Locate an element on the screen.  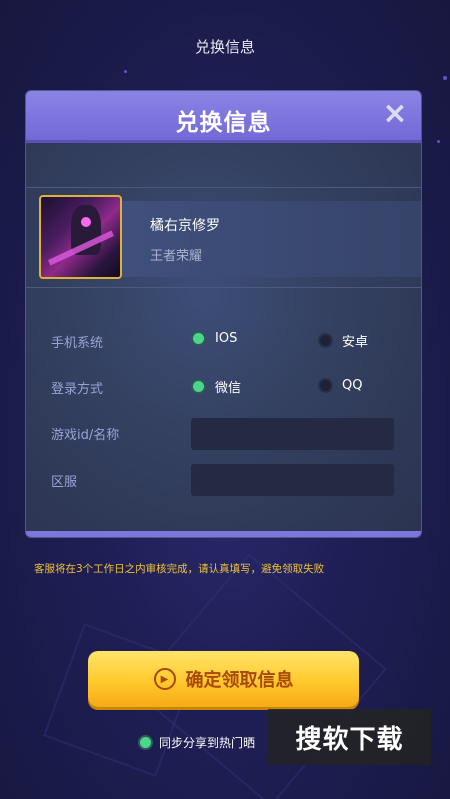
modal-bottom-bar is located at coordinates (223, 534).